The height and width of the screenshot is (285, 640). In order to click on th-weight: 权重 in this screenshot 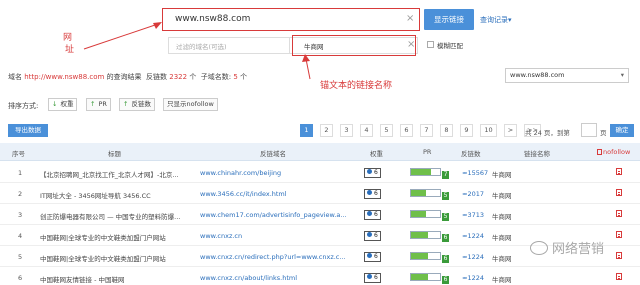, I will do `click(376, 154)`.